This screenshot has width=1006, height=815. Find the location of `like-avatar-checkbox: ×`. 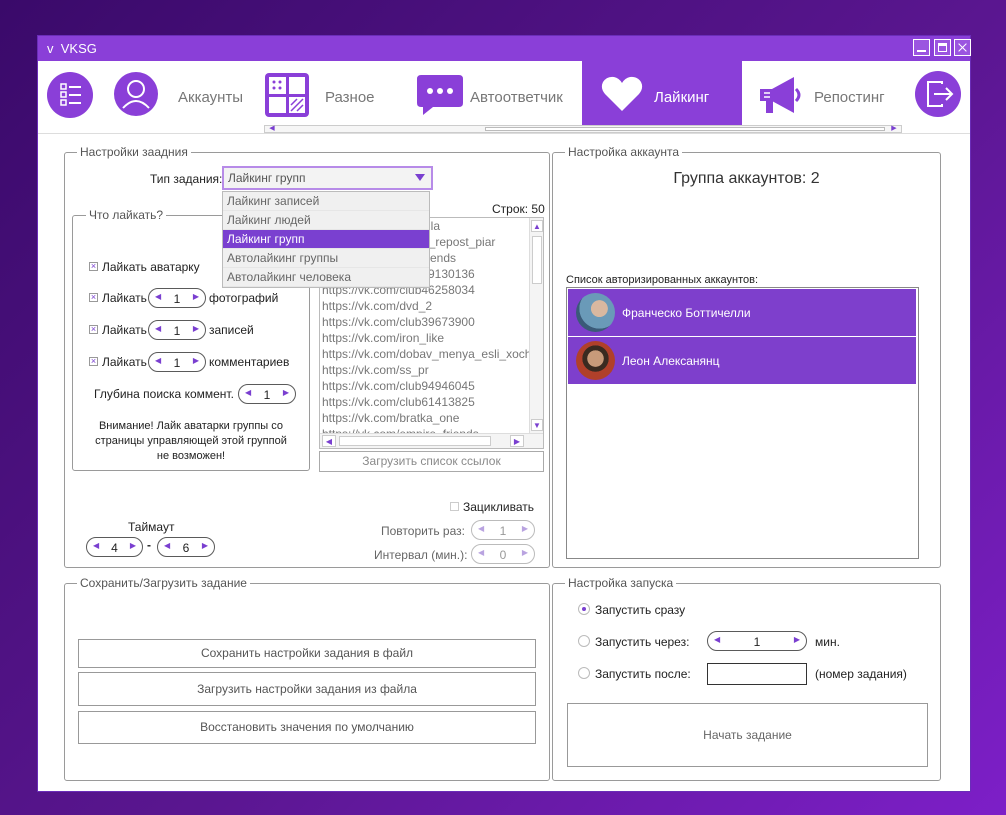

like-avatar-checkbox: × is located at coordinates (93, 266).